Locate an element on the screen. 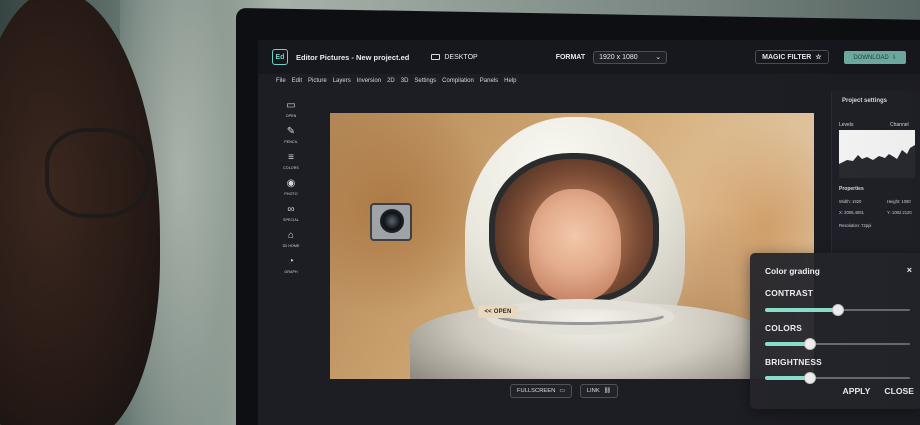 This screenshot has height=425, width=920. camera-lens is located at coordinates (392, 221).